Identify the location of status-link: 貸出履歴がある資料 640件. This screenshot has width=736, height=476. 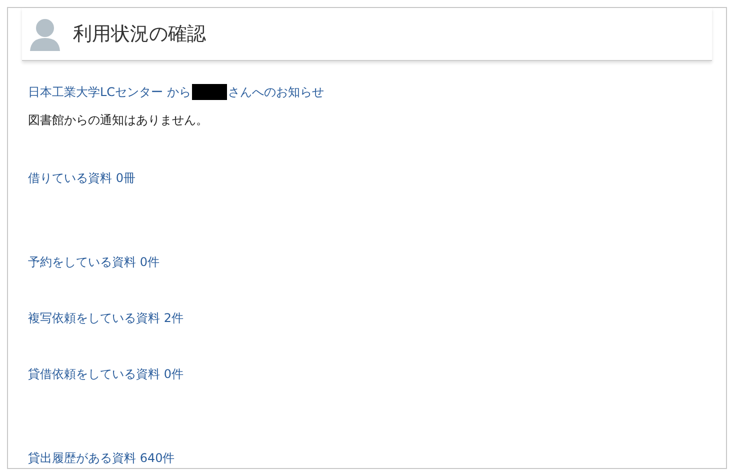
(101, 458).